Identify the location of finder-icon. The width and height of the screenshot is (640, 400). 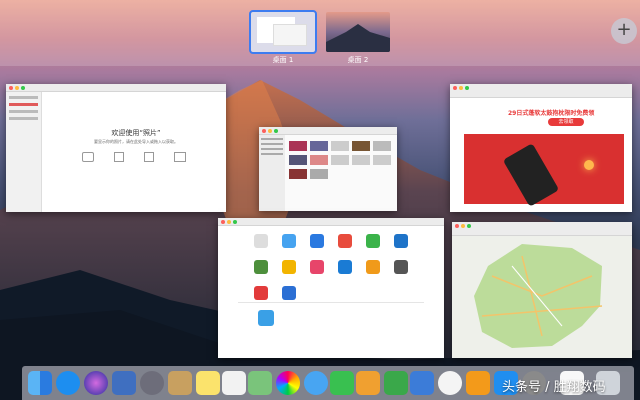
(40, 383).